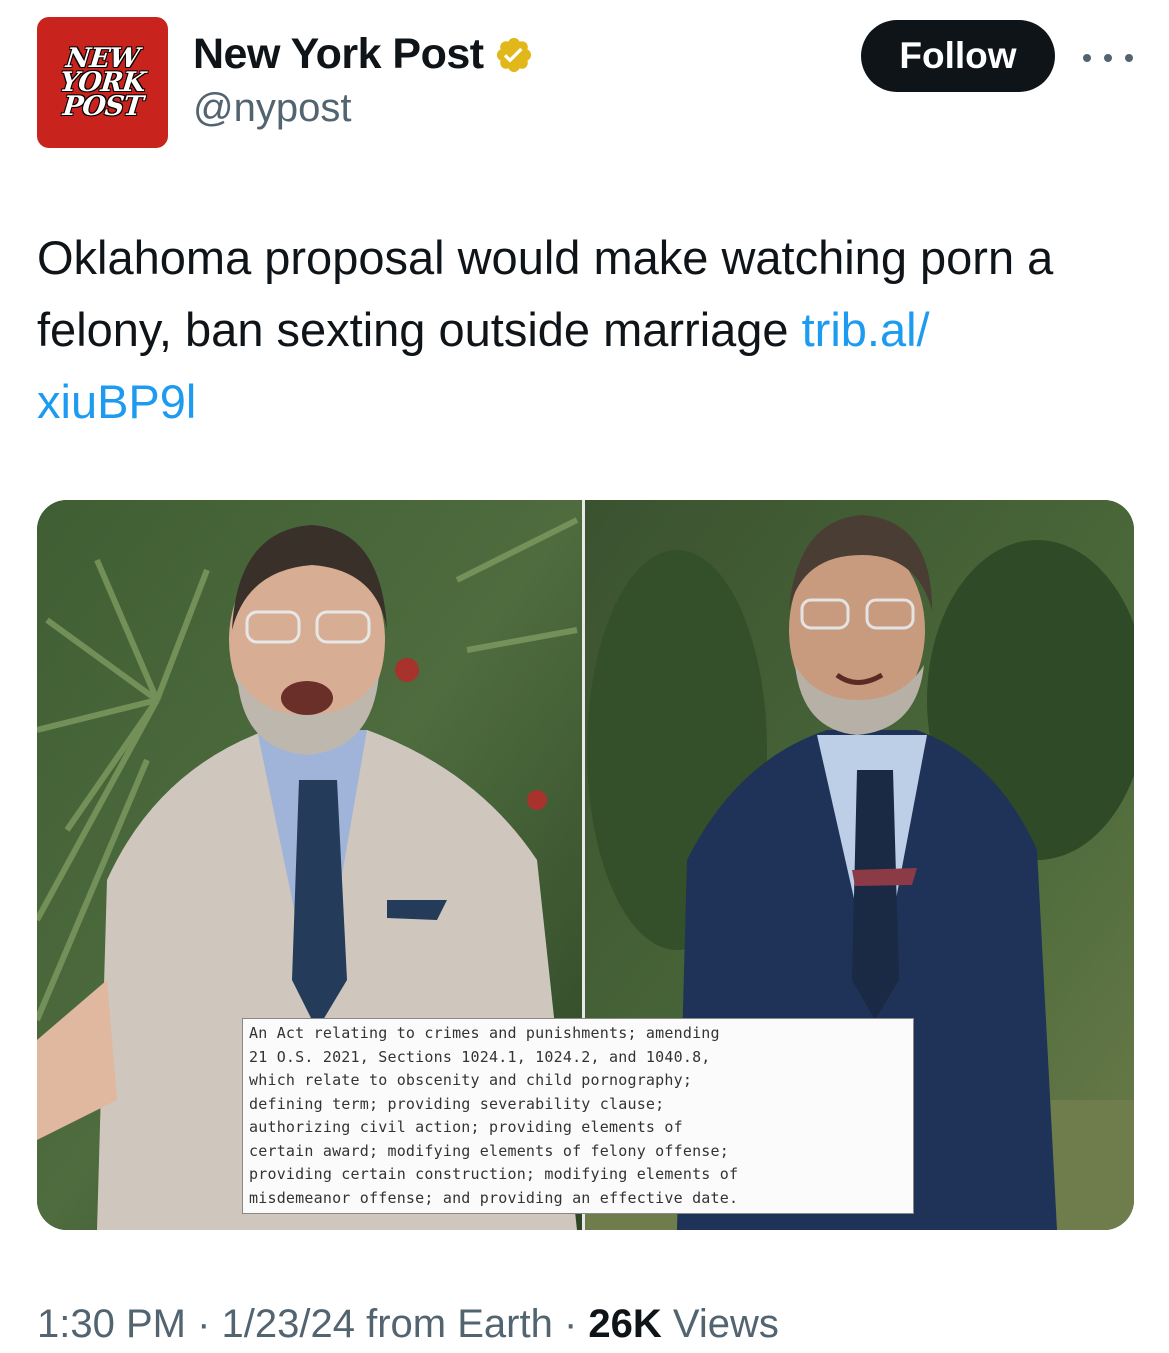 This screenshot has width=1169, height=1353. I want to click on tweet-location: from Earth, so click(453, 1324).